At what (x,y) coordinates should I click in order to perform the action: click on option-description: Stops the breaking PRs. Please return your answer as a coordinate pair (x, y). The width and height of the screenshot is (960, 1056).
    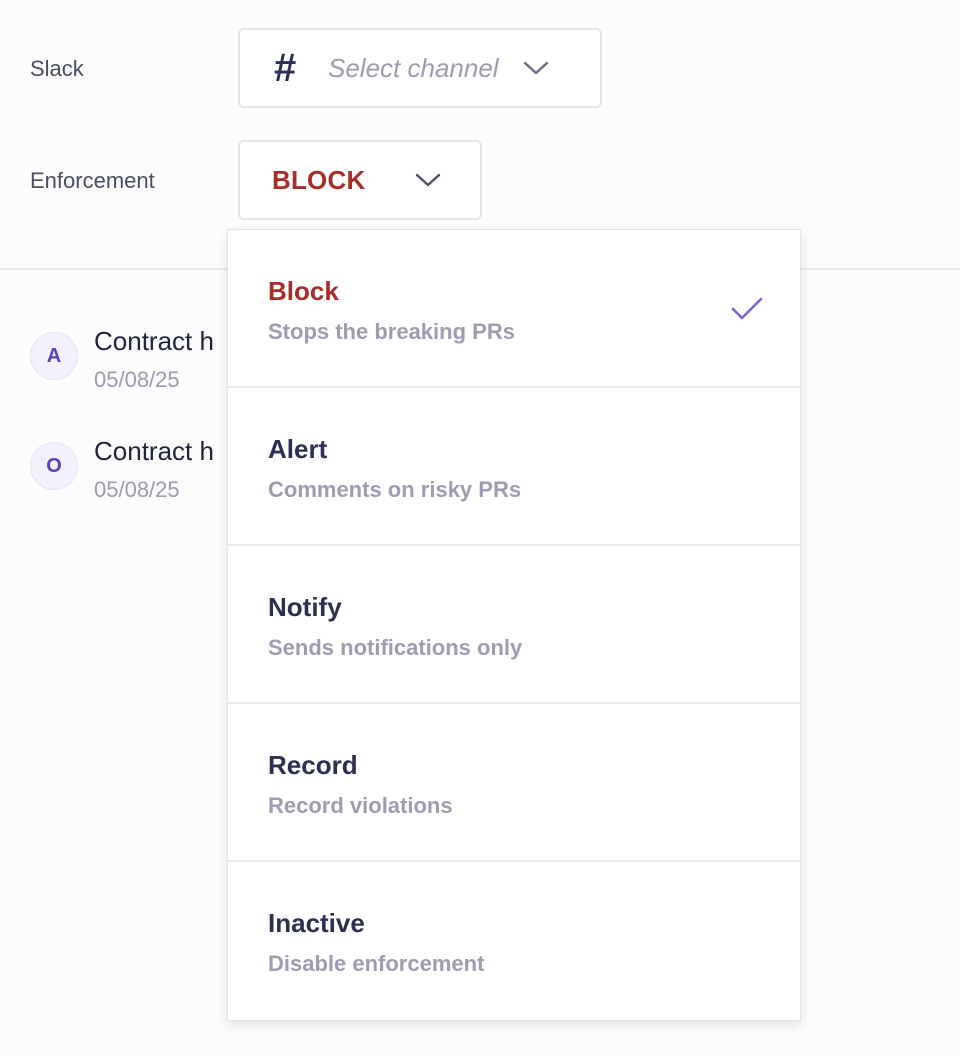
    Looking at the image, I should click on (391, 331).